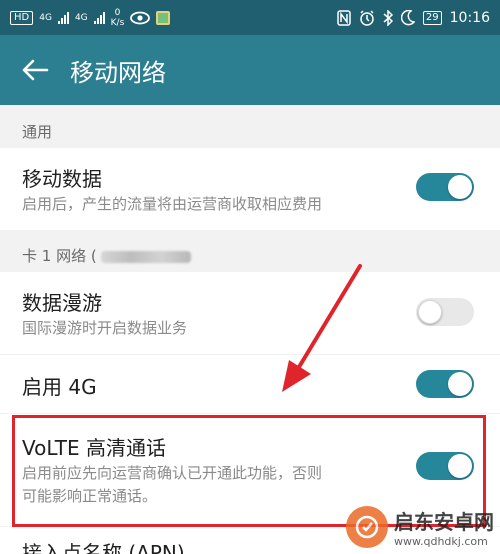 This screenshot has width=500, height=554. Describe the element at coordinates (250, 313) in the screenshot. I see `setting-row-data-roaming: 数据漫游 国际漫游时开启数据业务` at that location.